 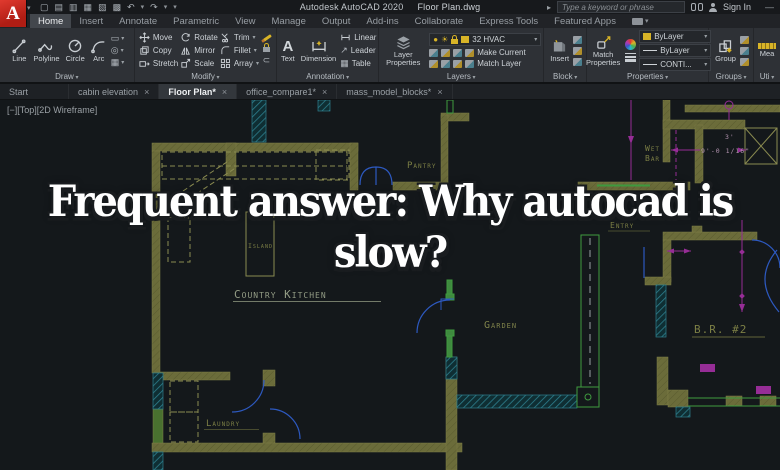 What do you see at coordinates (485, 52) in the screenshot?
I see `tool-make-current: Make Current` at bounding box center [485, 52].